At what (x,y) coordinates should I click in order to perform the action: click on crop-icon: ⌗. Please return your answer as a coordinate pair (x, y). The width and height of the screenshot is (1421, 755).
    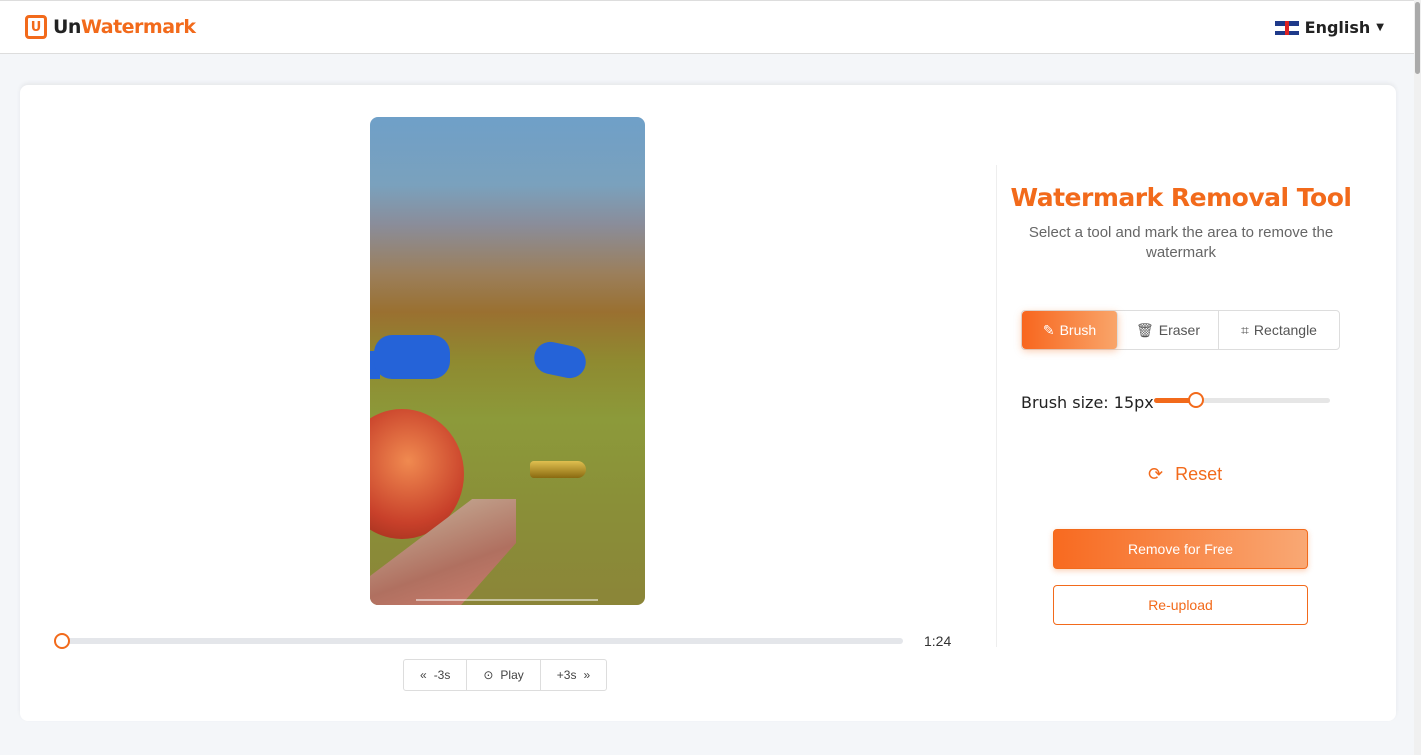
    Looking at the image, I should click on (1245, 329).